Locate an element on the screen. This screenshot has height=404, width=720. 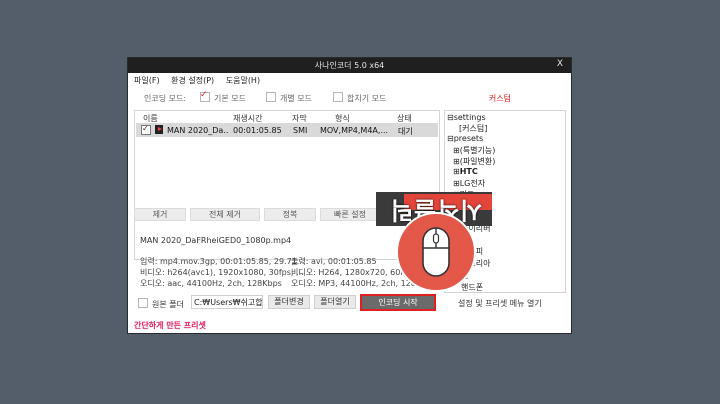
mode-individual: 개별 모드 is located at coordinates (289, 98).